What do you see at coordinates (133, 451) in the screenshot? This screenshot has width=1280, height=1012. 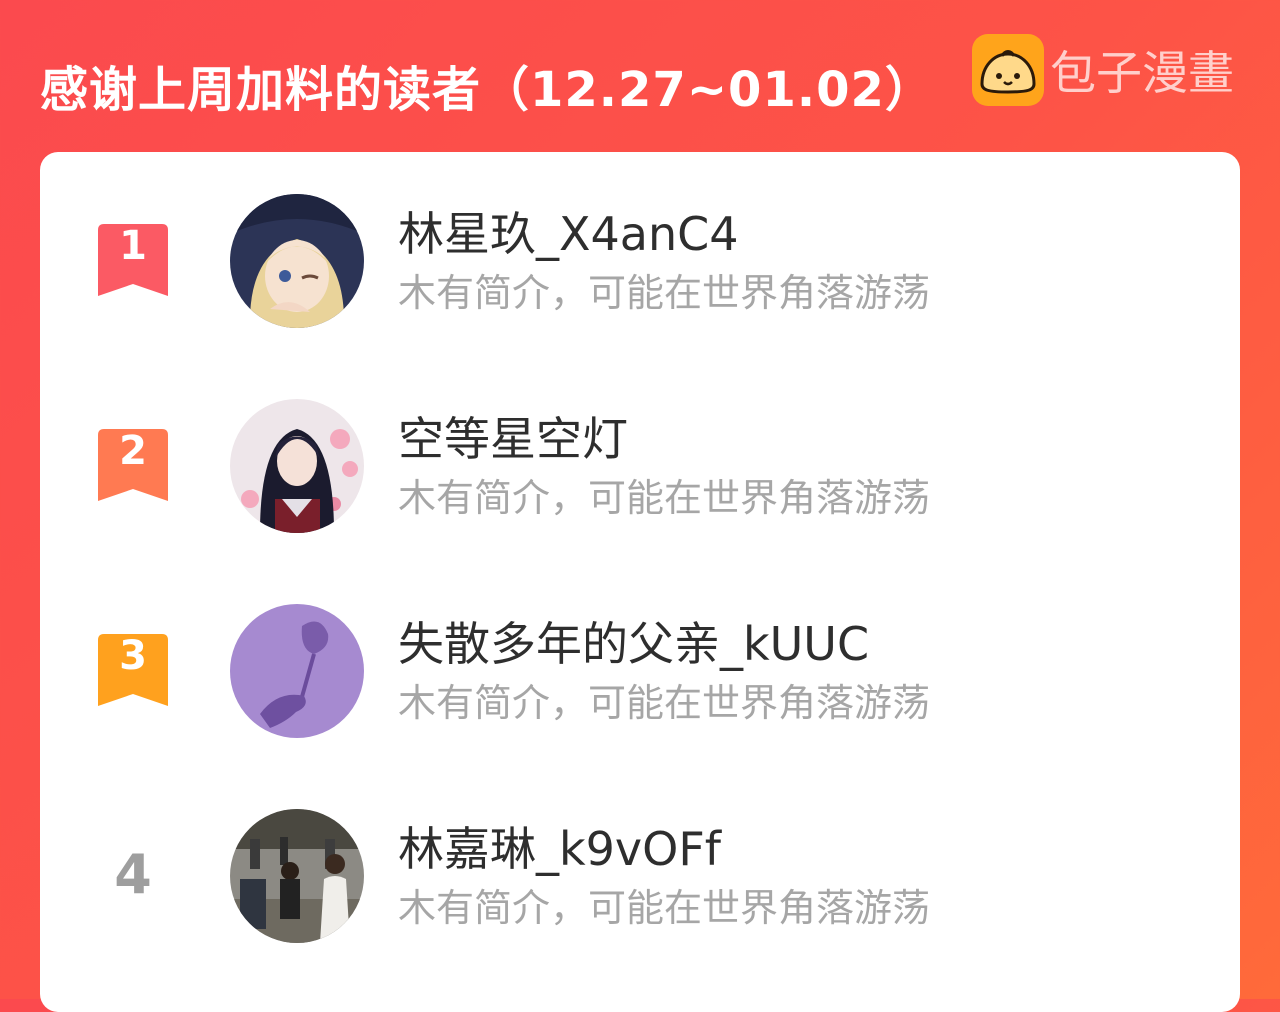 I see `rank-number: 2` at bounding box center [133, 451].